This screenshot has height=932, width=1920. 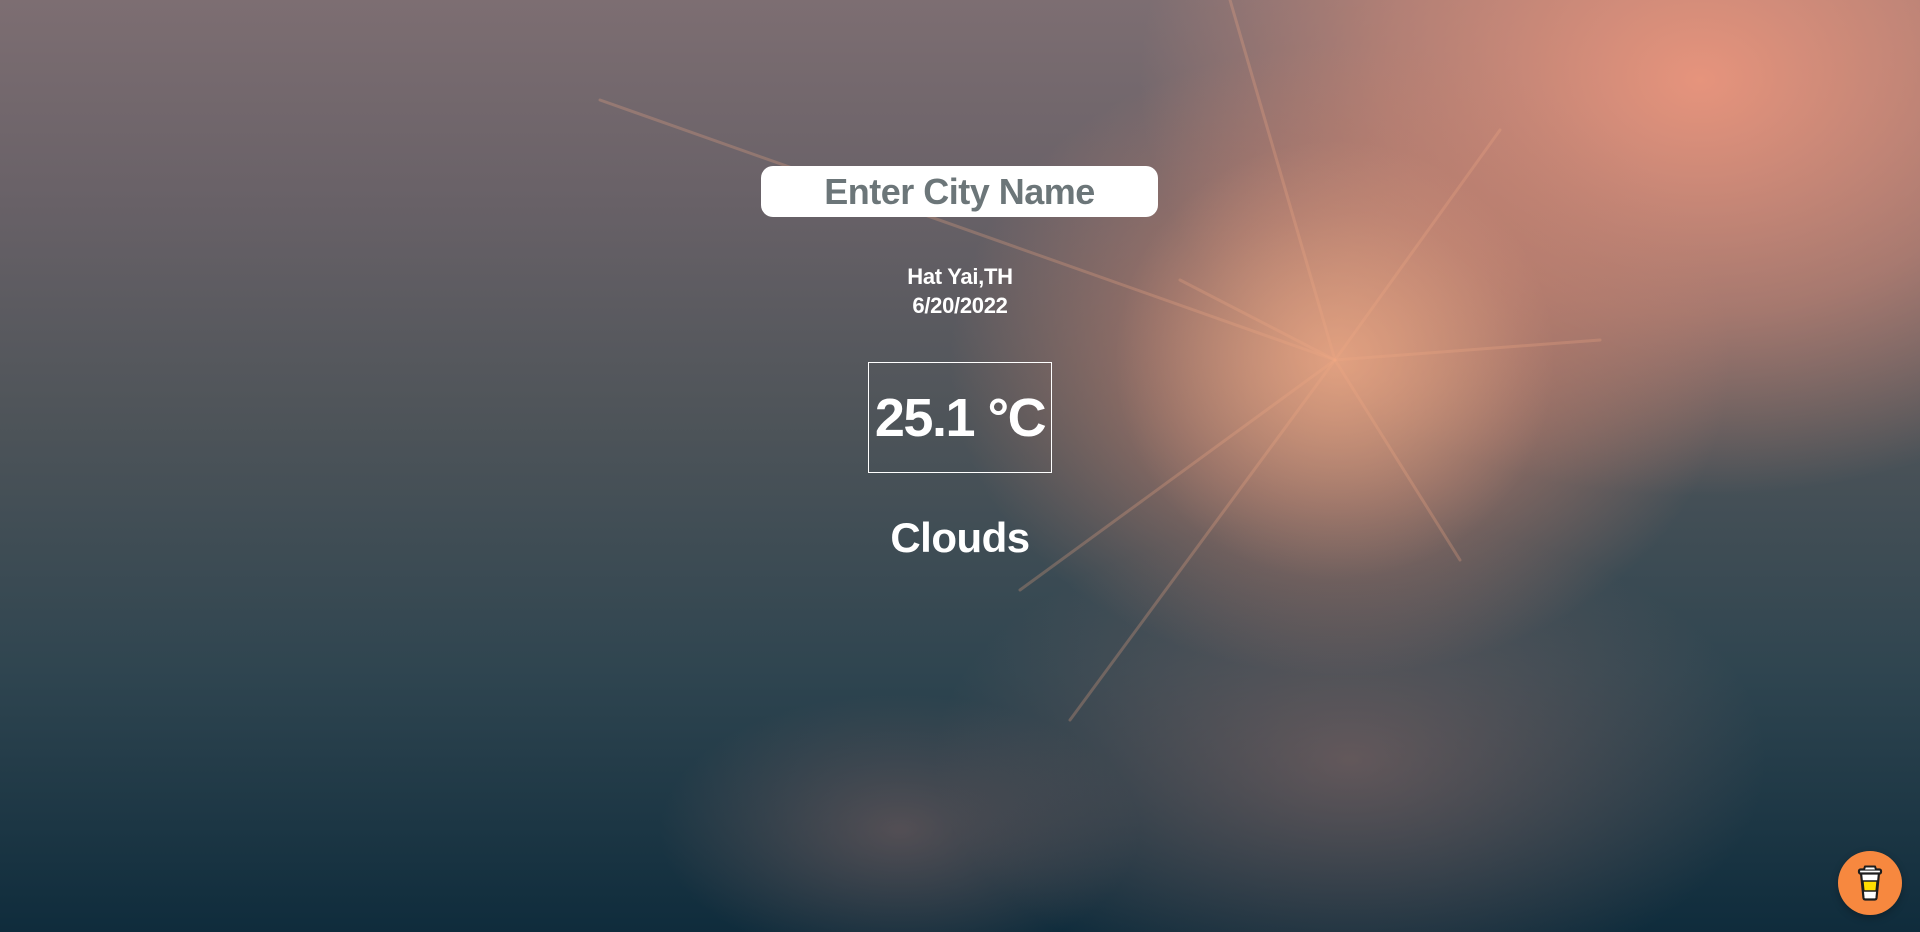 I want to click on weather-condition: Clouds, so click(x=960, y=537).